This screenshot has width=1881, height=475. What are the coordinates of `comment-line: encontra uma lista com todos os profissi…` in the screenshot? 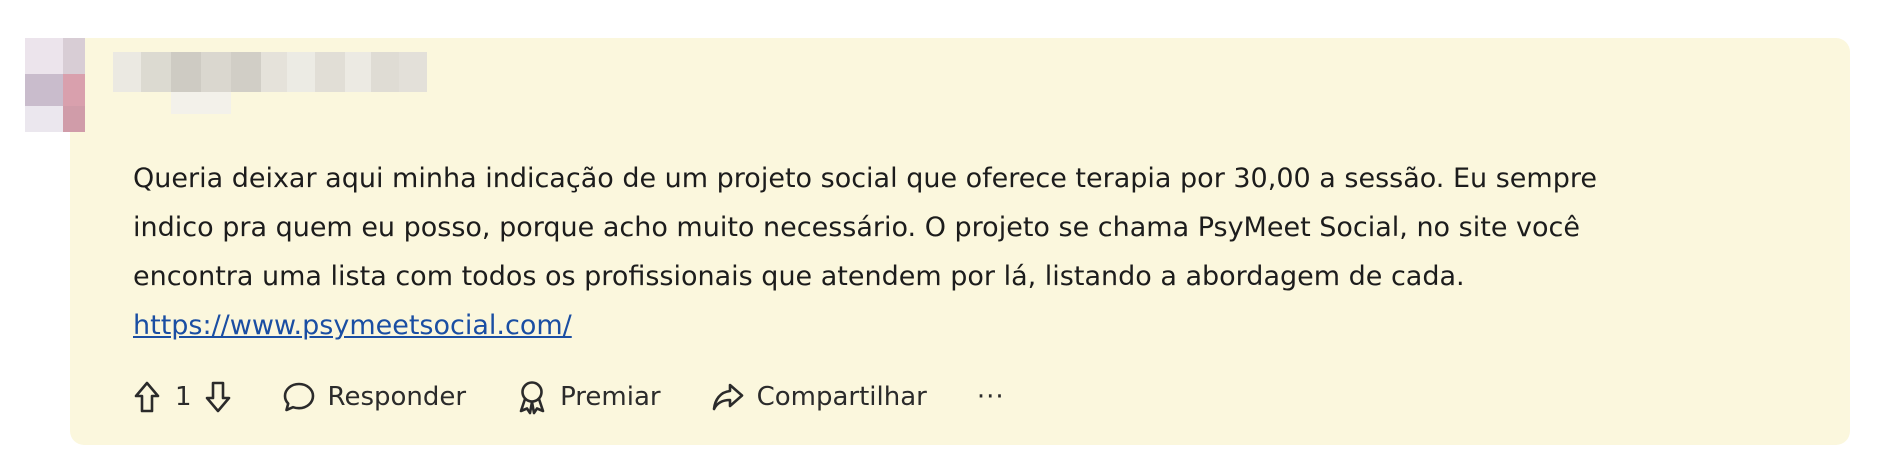 It's located at (799, 276).